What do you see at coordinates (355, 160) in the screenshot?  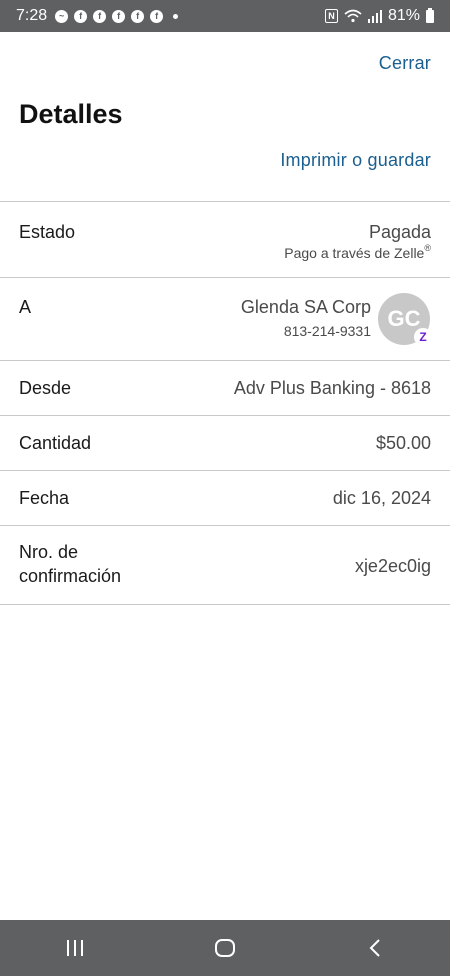 I see `print-or-save-button: Imprimir o guardar` at bounding box center [355, 160].